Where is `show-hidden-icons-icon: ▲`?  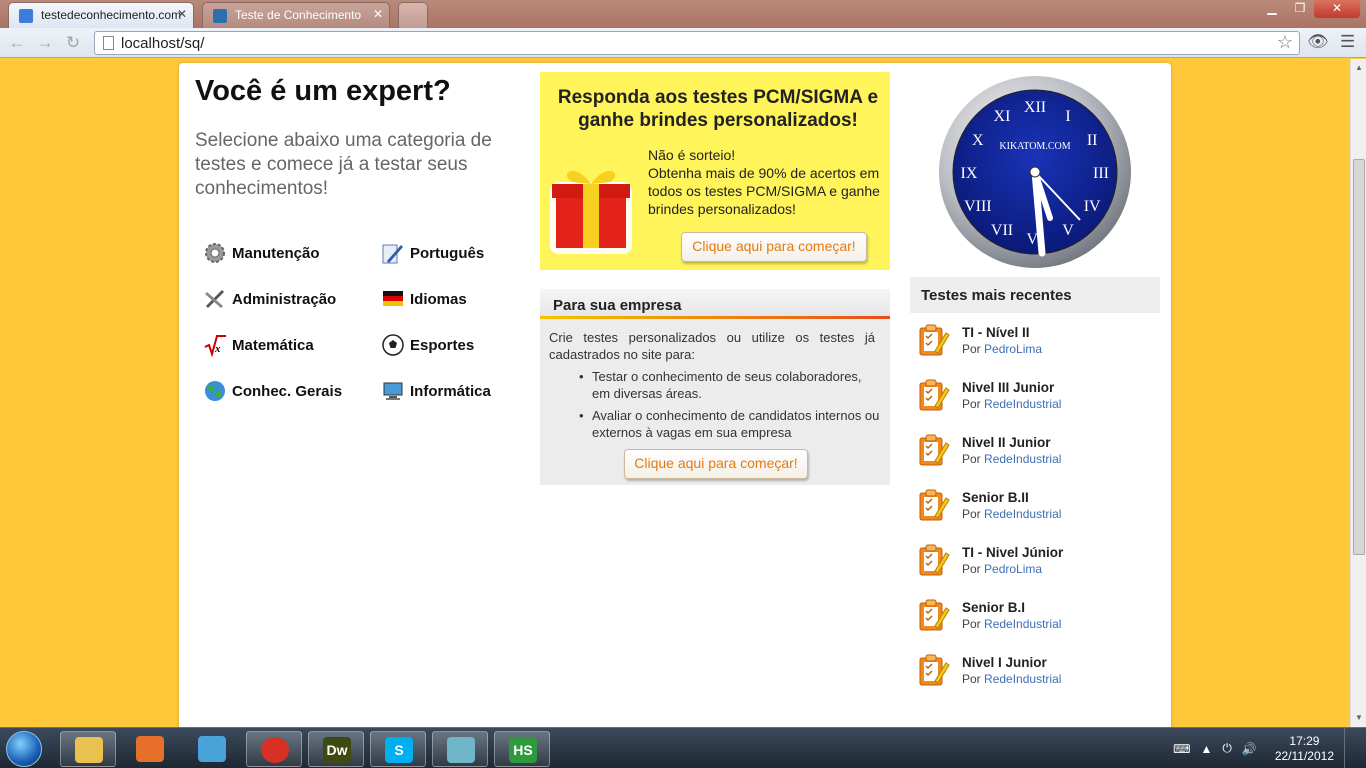 show-hidden-icons-icon: ▲ is located at coordinates (1206, 749).